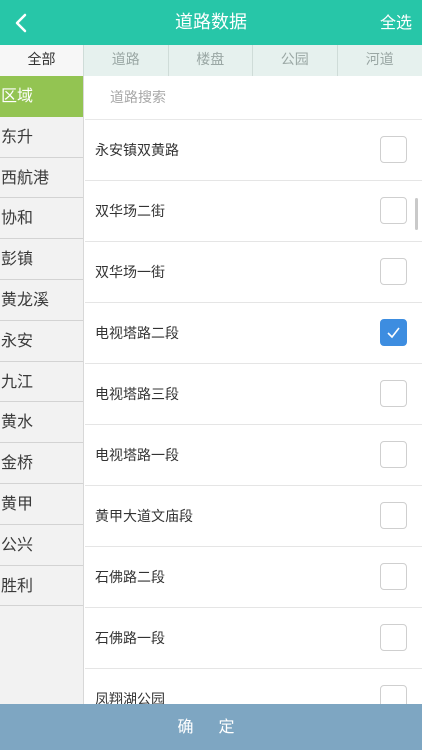 The height and width of the screenshot is (750, 422). I want to click on tab-all: 全部, so click(42, 60).